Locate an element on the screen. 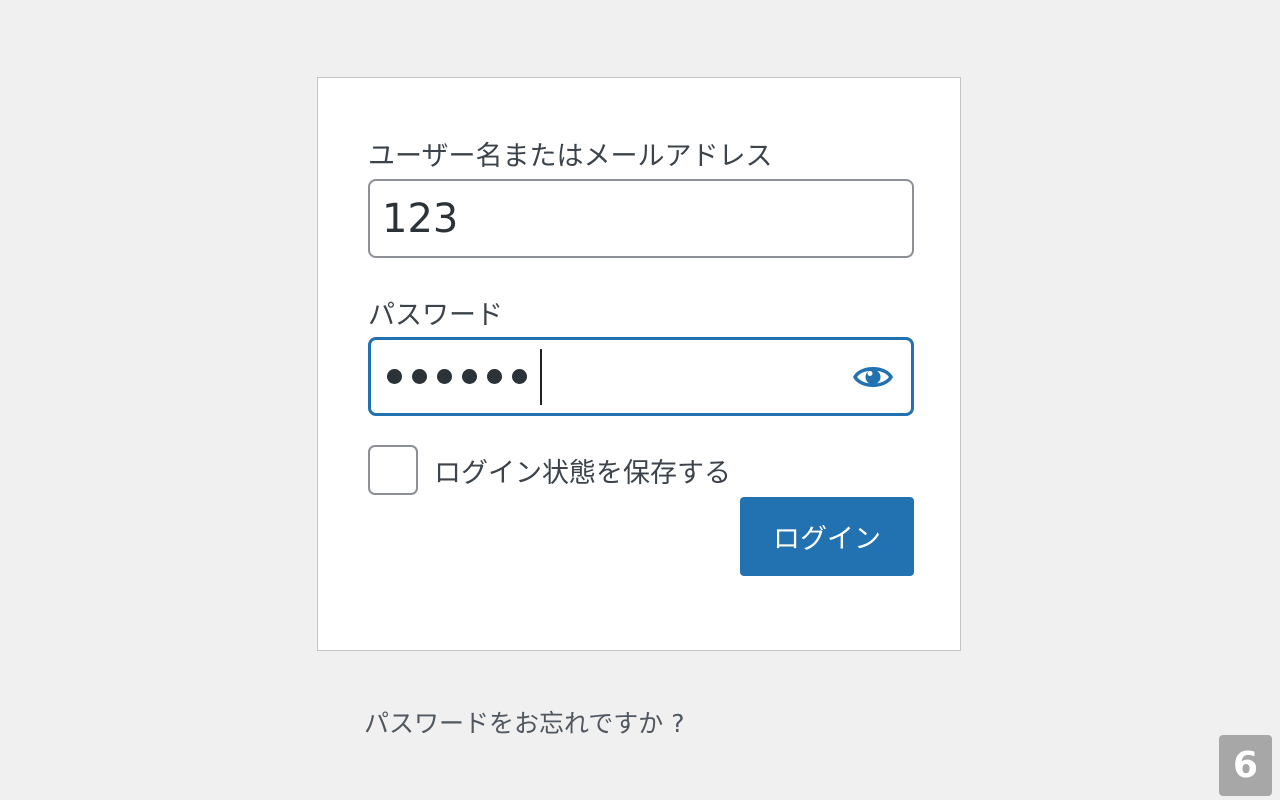 This screenshot has width=1280, height=800. remember-checkbox is located at coordinates (393, 470).